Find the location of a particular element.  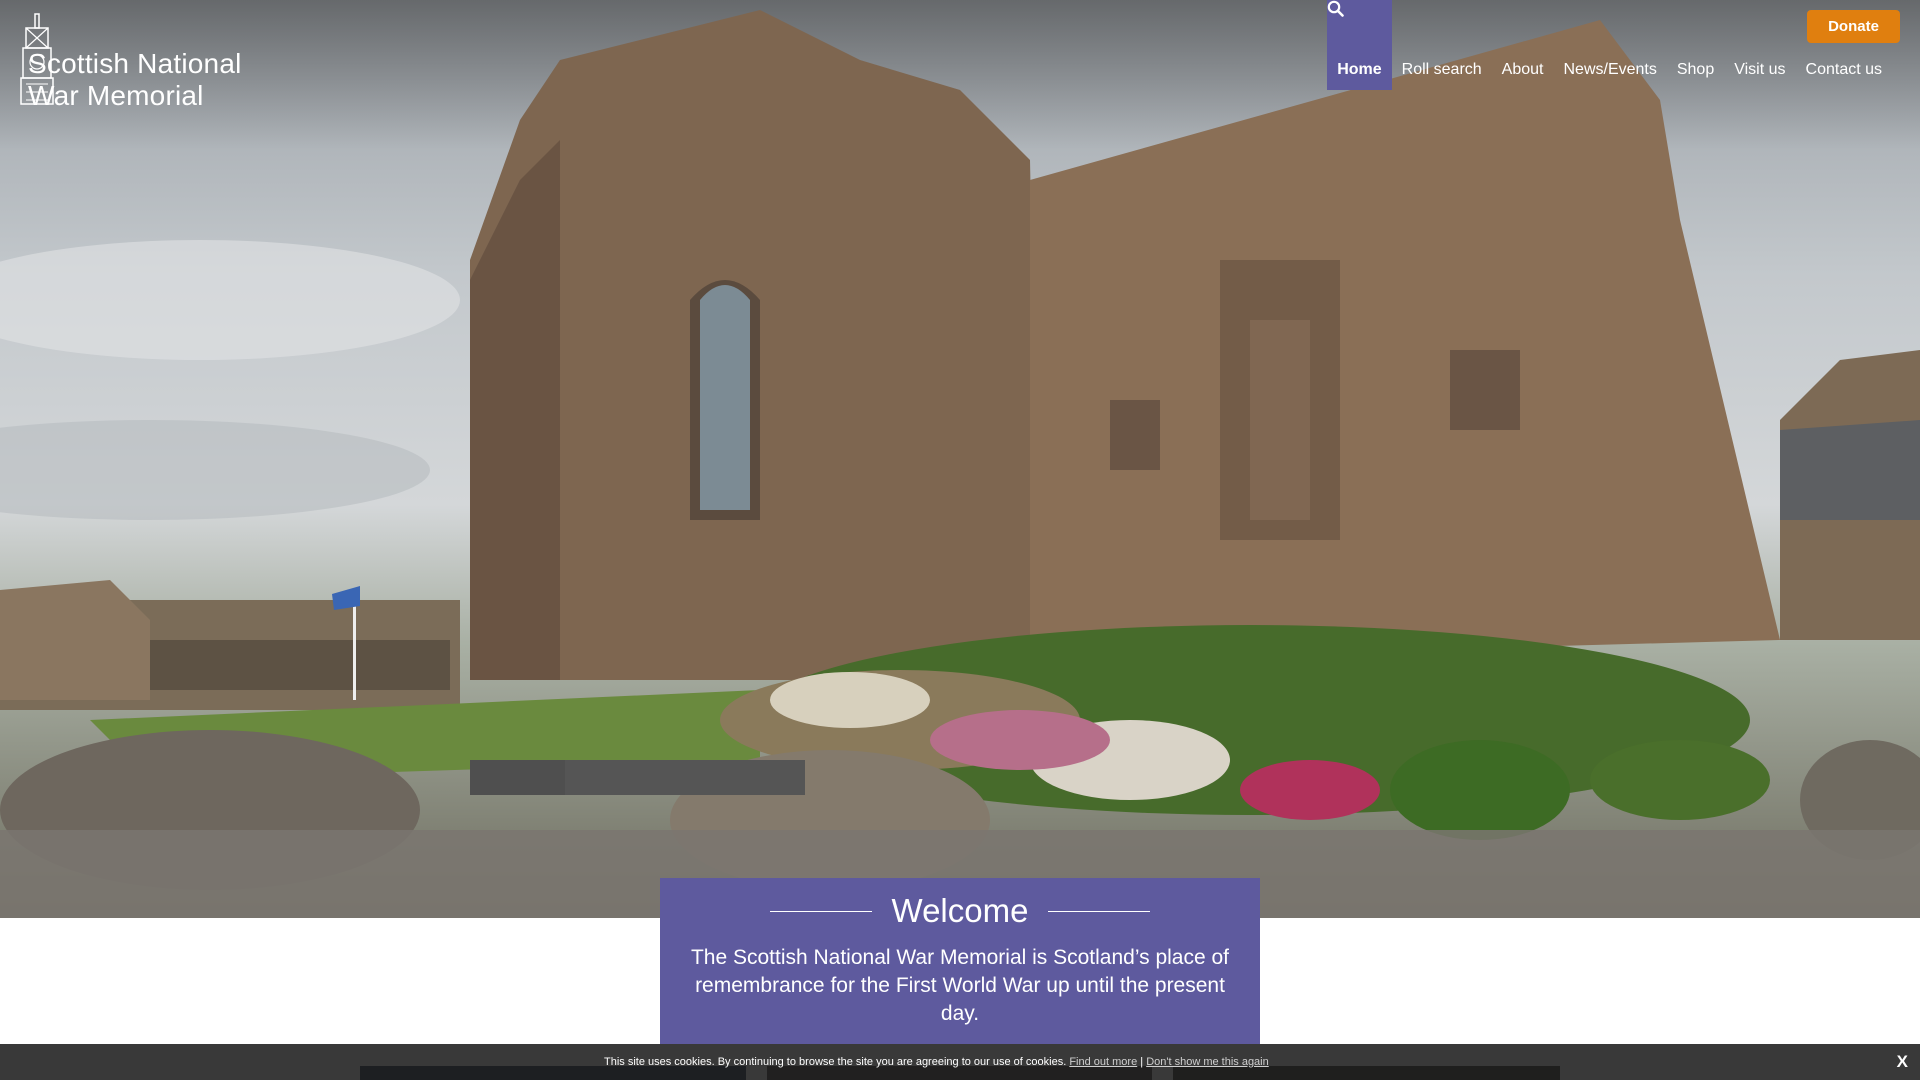

donate-button: Donate is located at coordinates (1853, 26).